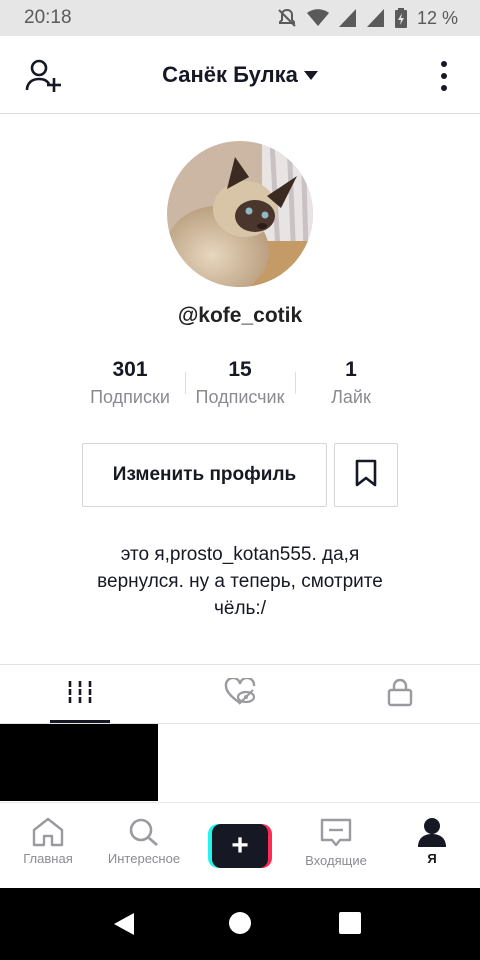  Describe the element at coordinates (240, 315) in the screenshot. I see `username-handle: @kofe_cotik` at that location.